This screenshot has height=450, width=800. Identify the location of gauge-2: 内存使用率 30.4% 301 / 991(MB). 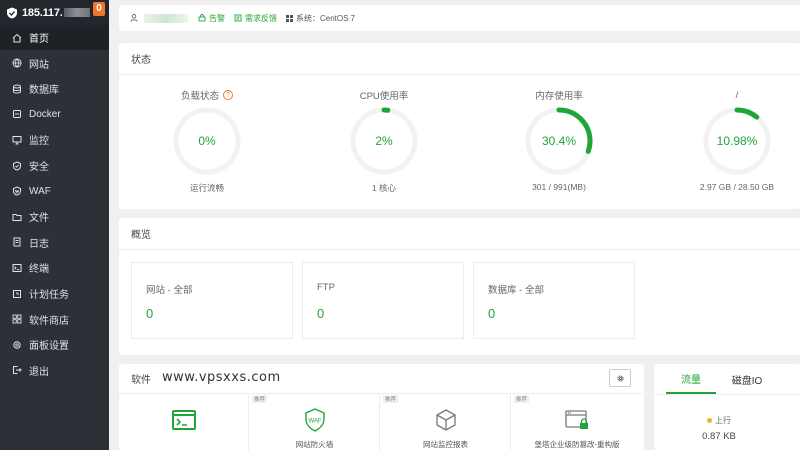
(559, 140).